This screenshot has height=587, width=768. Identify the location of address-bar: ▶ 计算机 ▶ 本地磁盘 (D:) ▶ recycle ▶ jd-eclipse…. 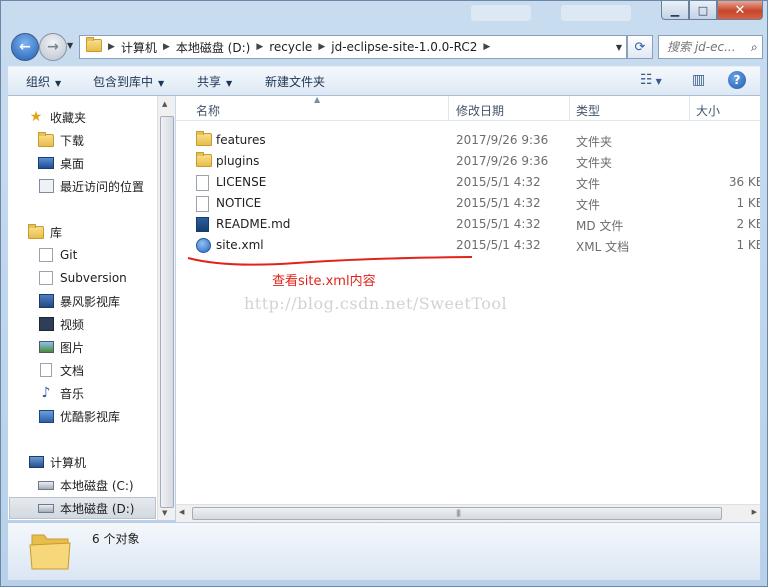
(353, 47).